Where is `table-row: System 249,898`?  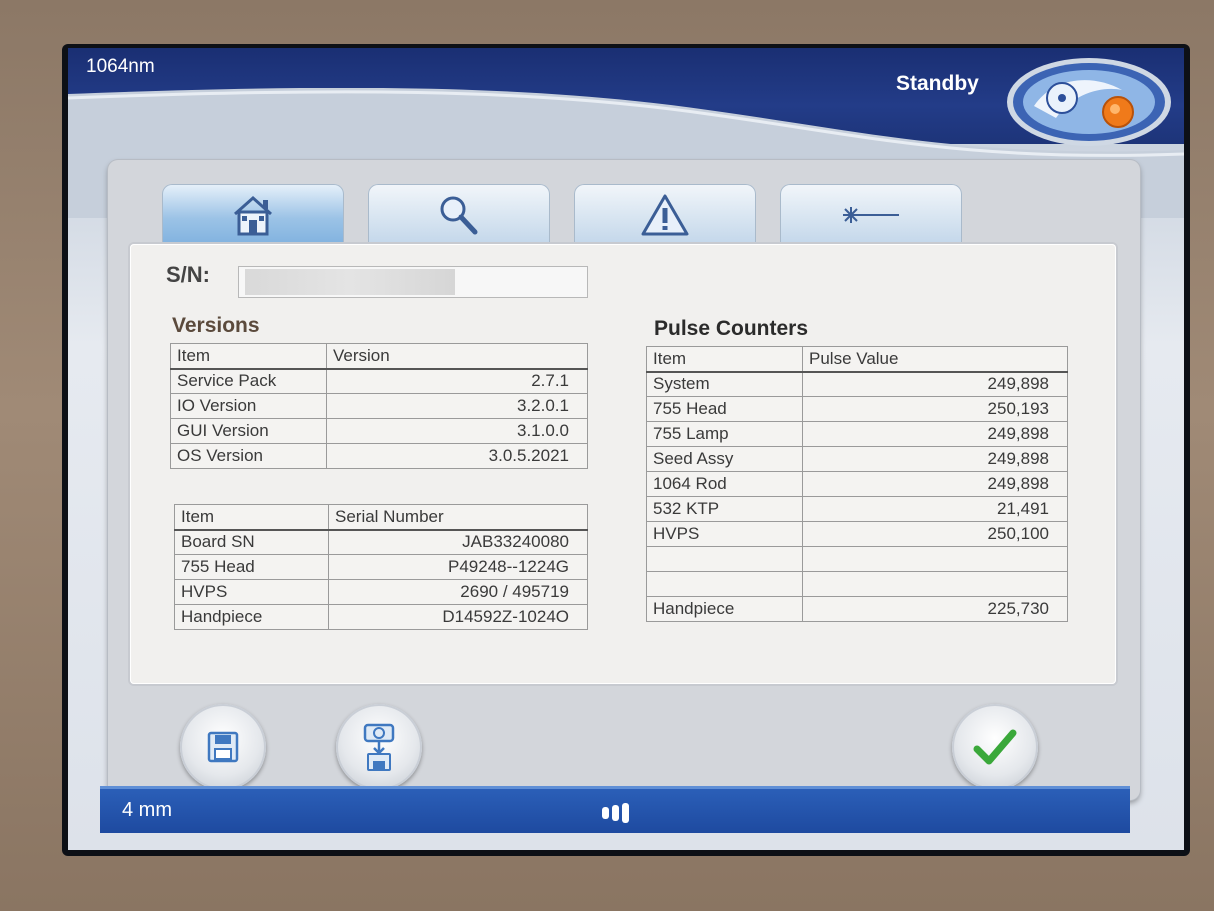
table-row: System 249,898 is located at coordinates (857, 384).